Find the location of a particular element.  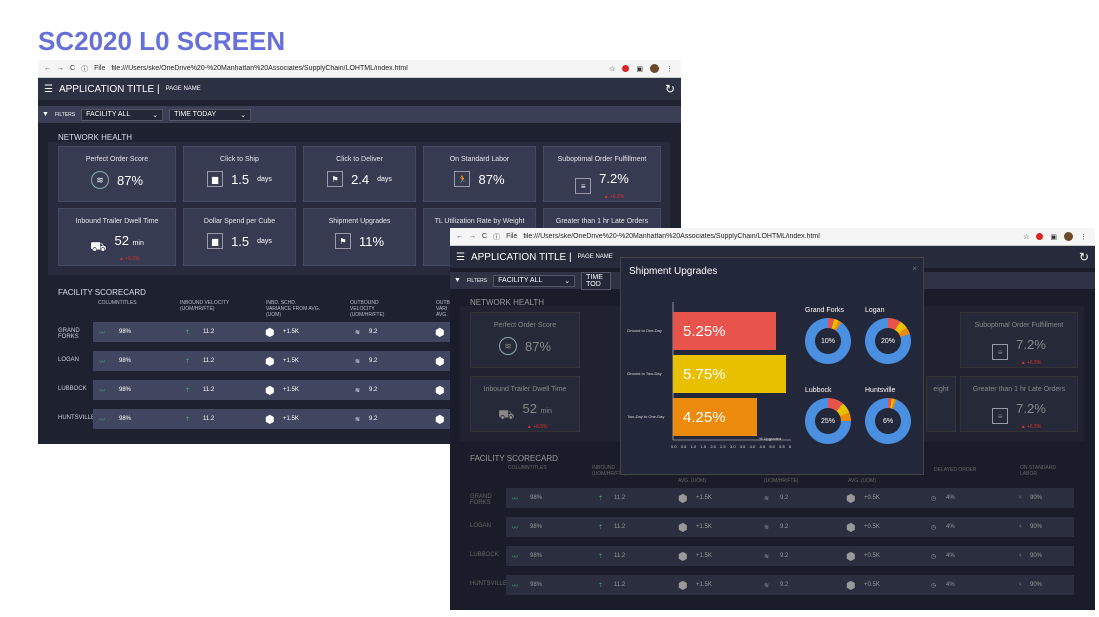

card-title: eight is located at coordinates (941, 389).